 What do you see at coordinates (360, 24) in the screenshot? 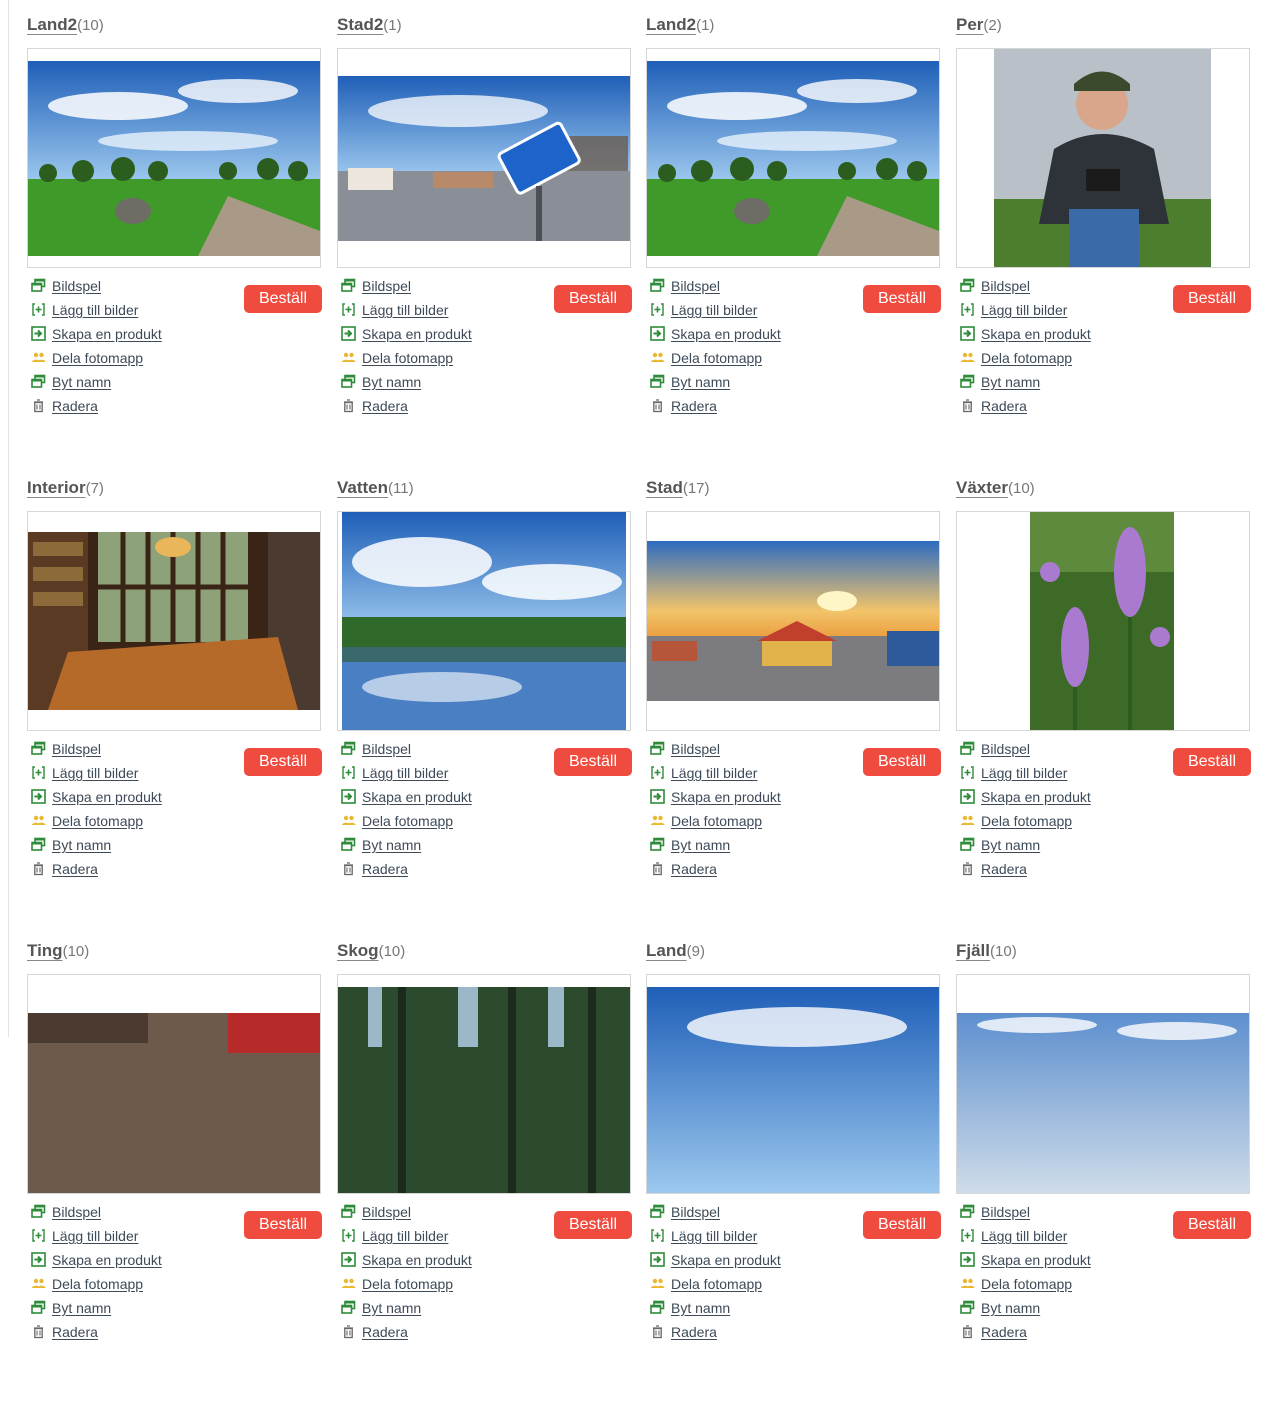
I see `folder-name-link: Stad2` at bounding box center [360, 24].